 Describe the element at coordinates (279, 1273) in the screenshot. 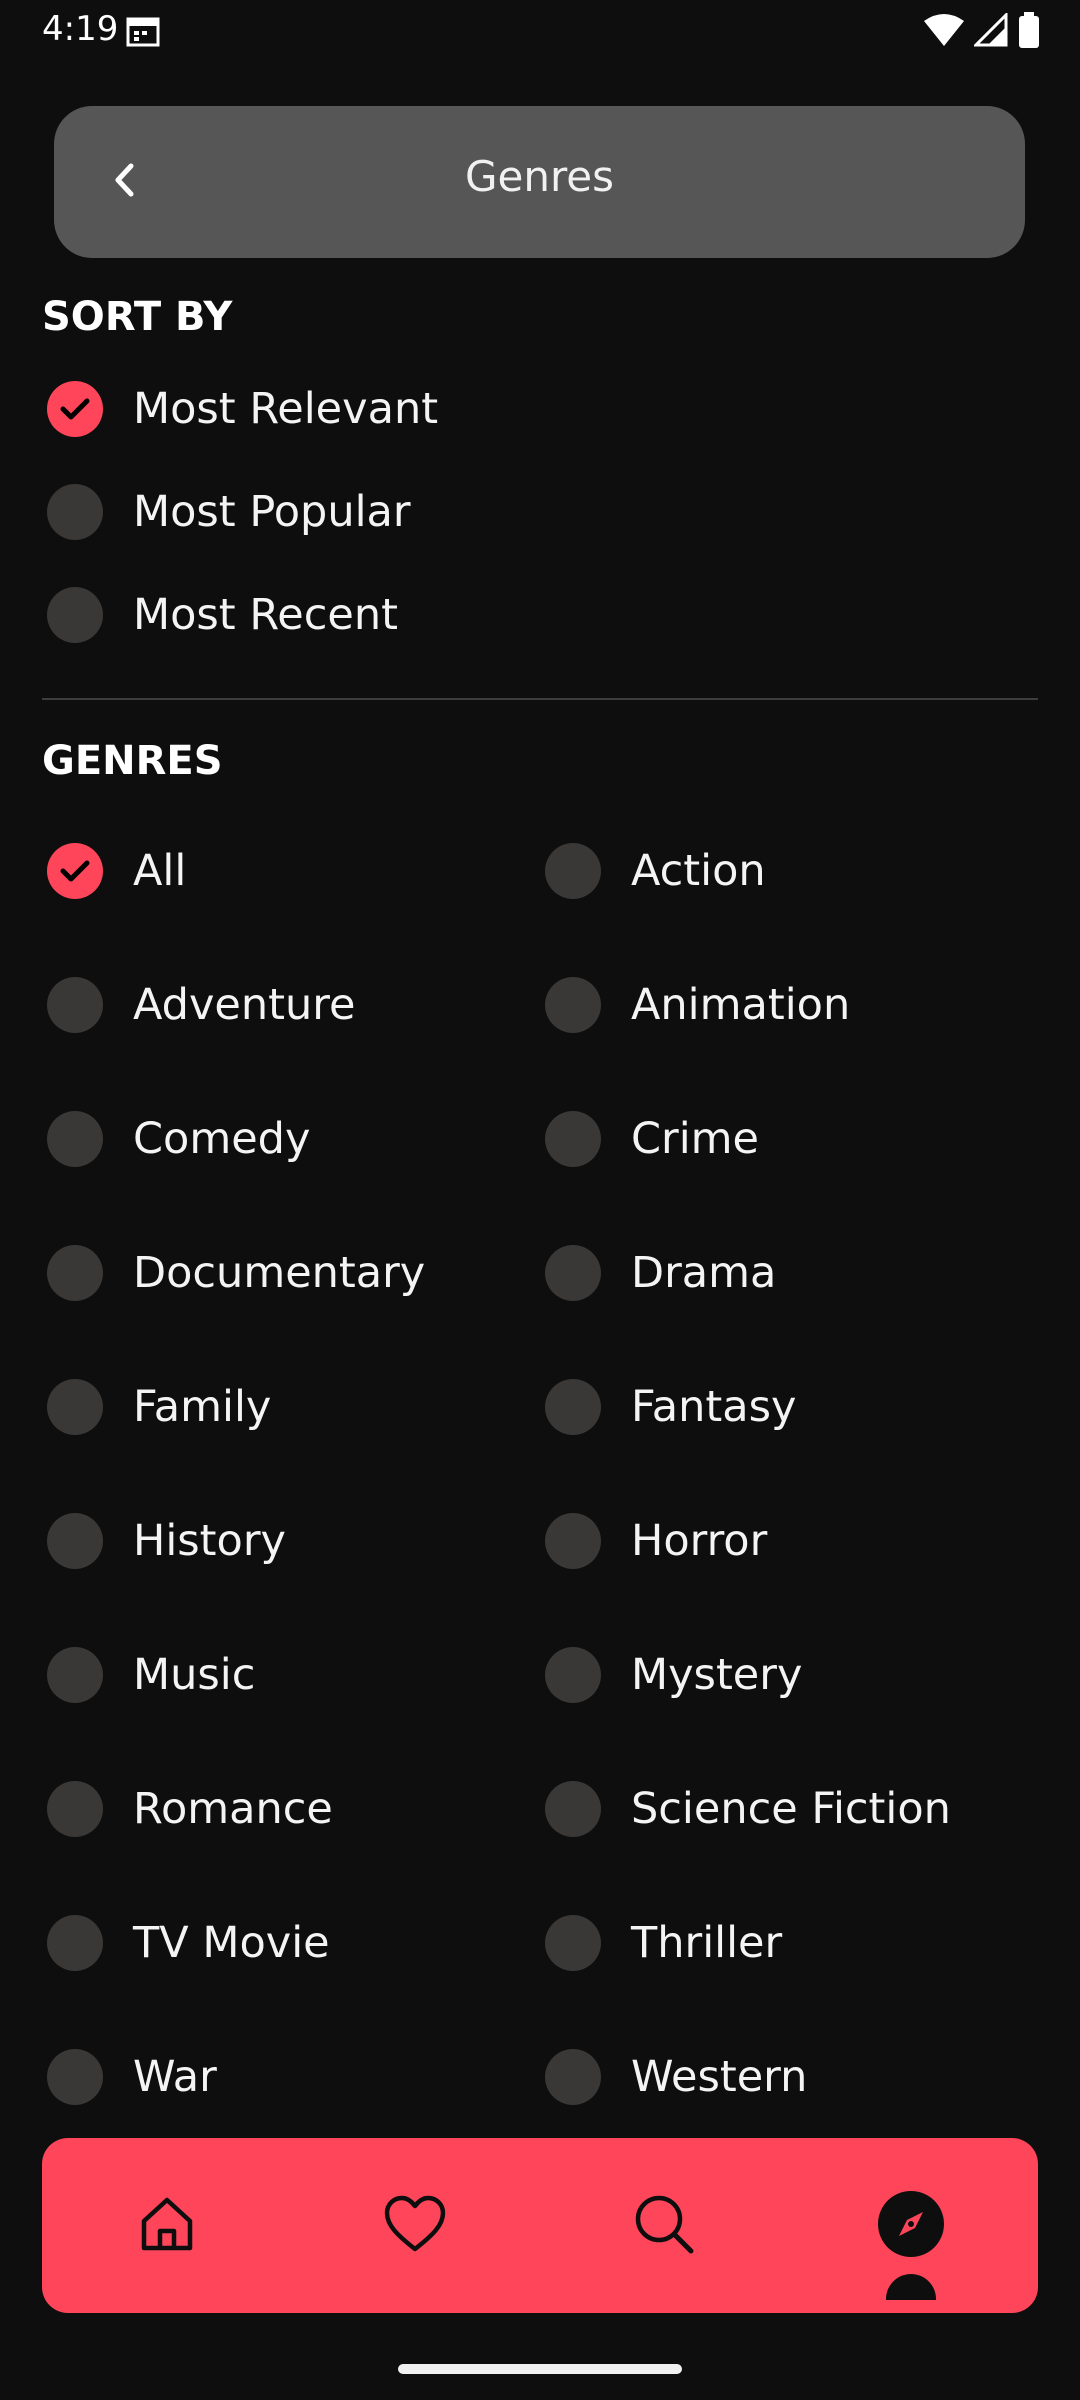

I see `genre-label: Documentary` at that location.